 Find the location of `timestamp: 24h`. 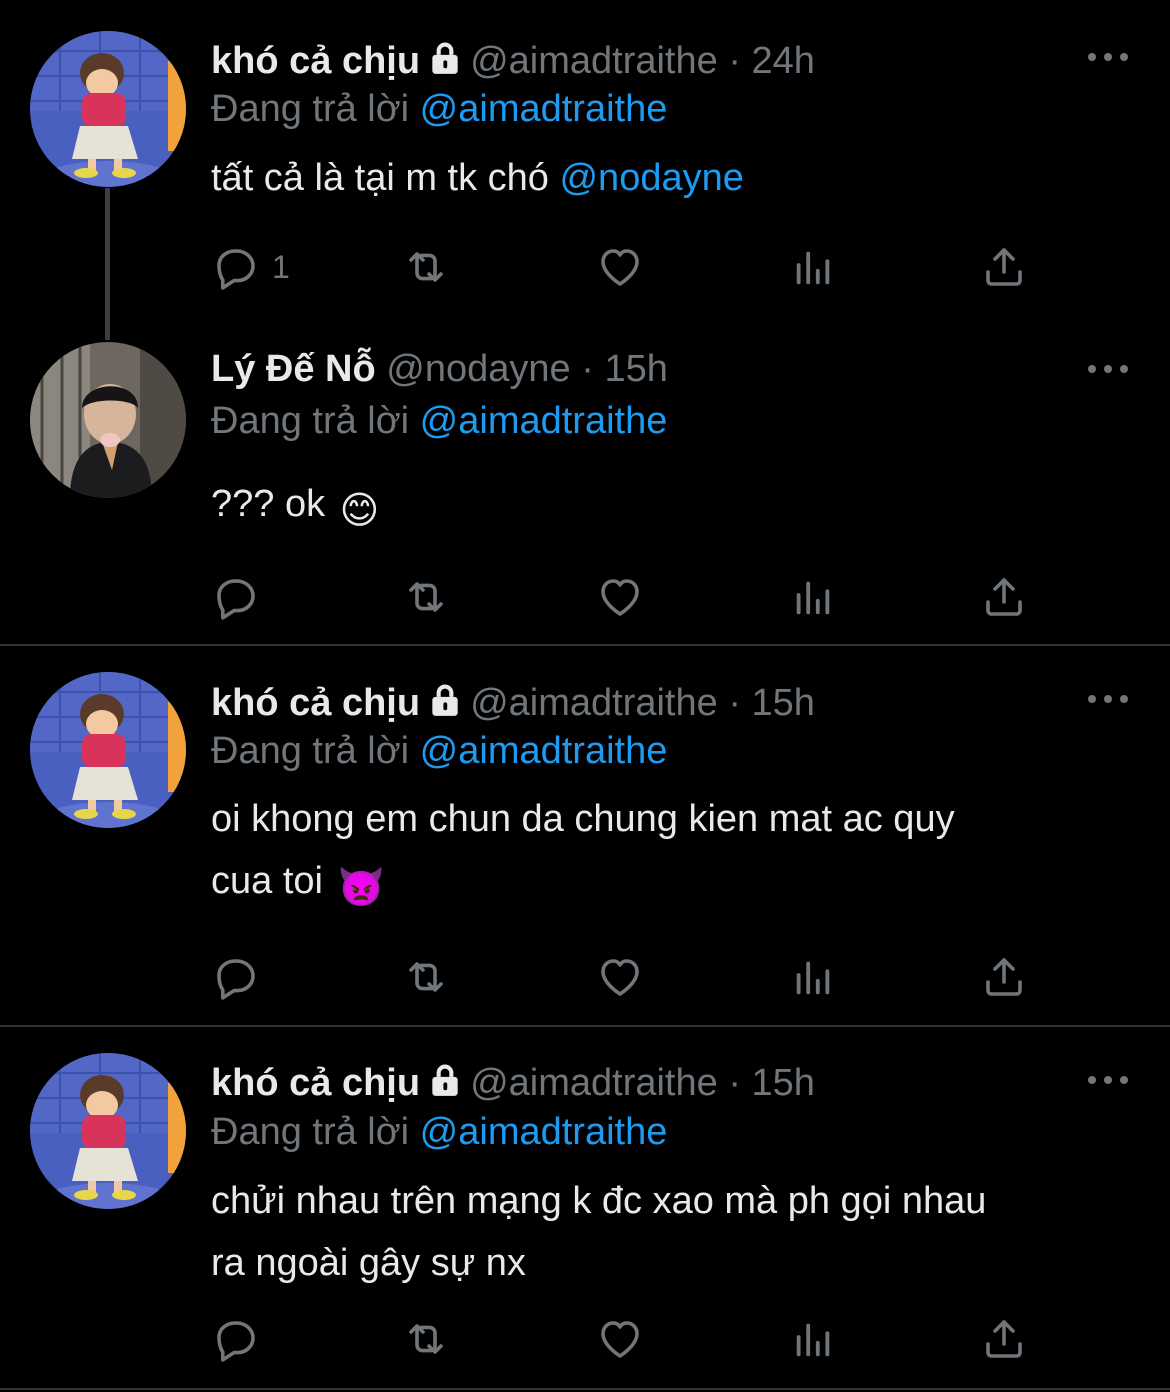

timestamp: 24h is located at coordinates (783, 61).